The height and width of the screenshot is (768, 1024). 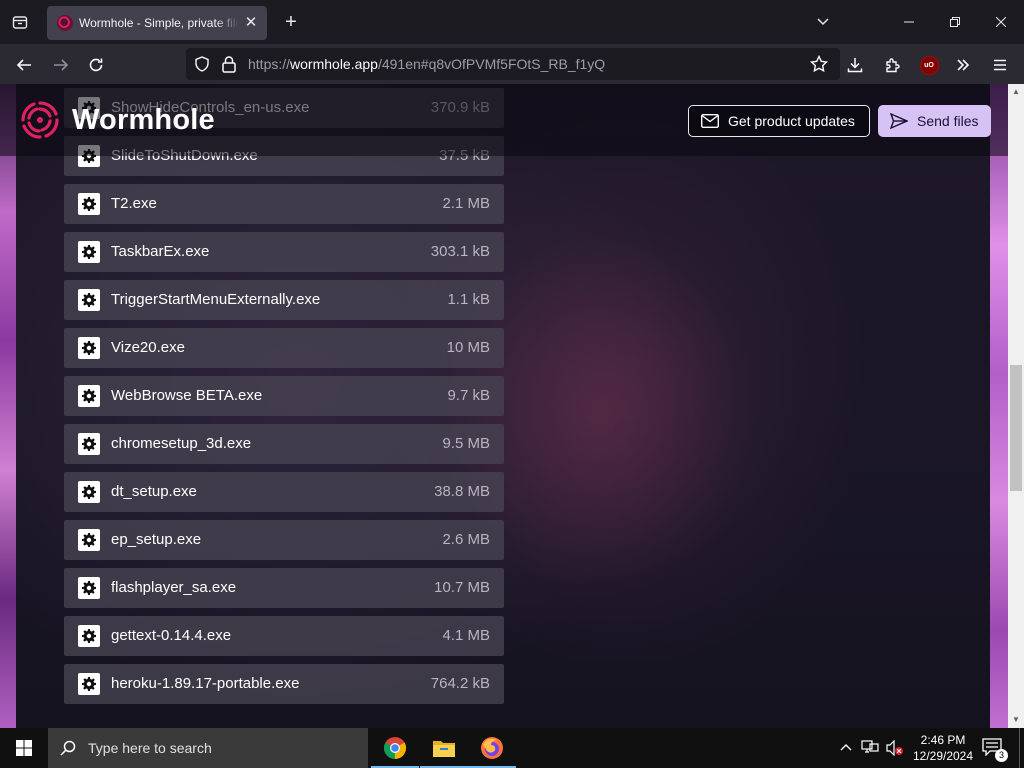 I want to click on ublock-origin-icon: uO, so click(x=929, y=65).